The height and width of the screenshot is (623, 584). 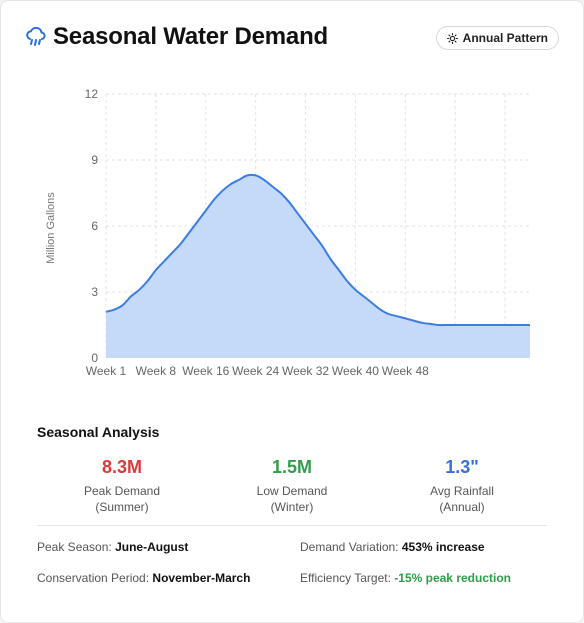 I want to click on stat-value: 1.5M, so click(x=292, y=467).